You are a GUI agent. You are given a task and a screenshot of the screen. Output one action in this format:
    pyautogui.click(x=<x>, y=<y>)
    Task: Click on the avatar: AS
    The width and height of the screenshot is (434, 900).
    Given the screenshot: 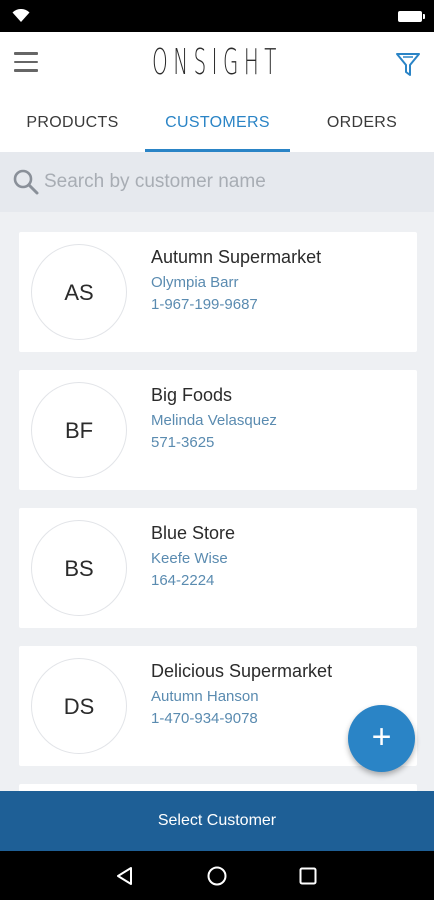 What is the action you would take?
    pyautogui.click(x=79, y=292)
    